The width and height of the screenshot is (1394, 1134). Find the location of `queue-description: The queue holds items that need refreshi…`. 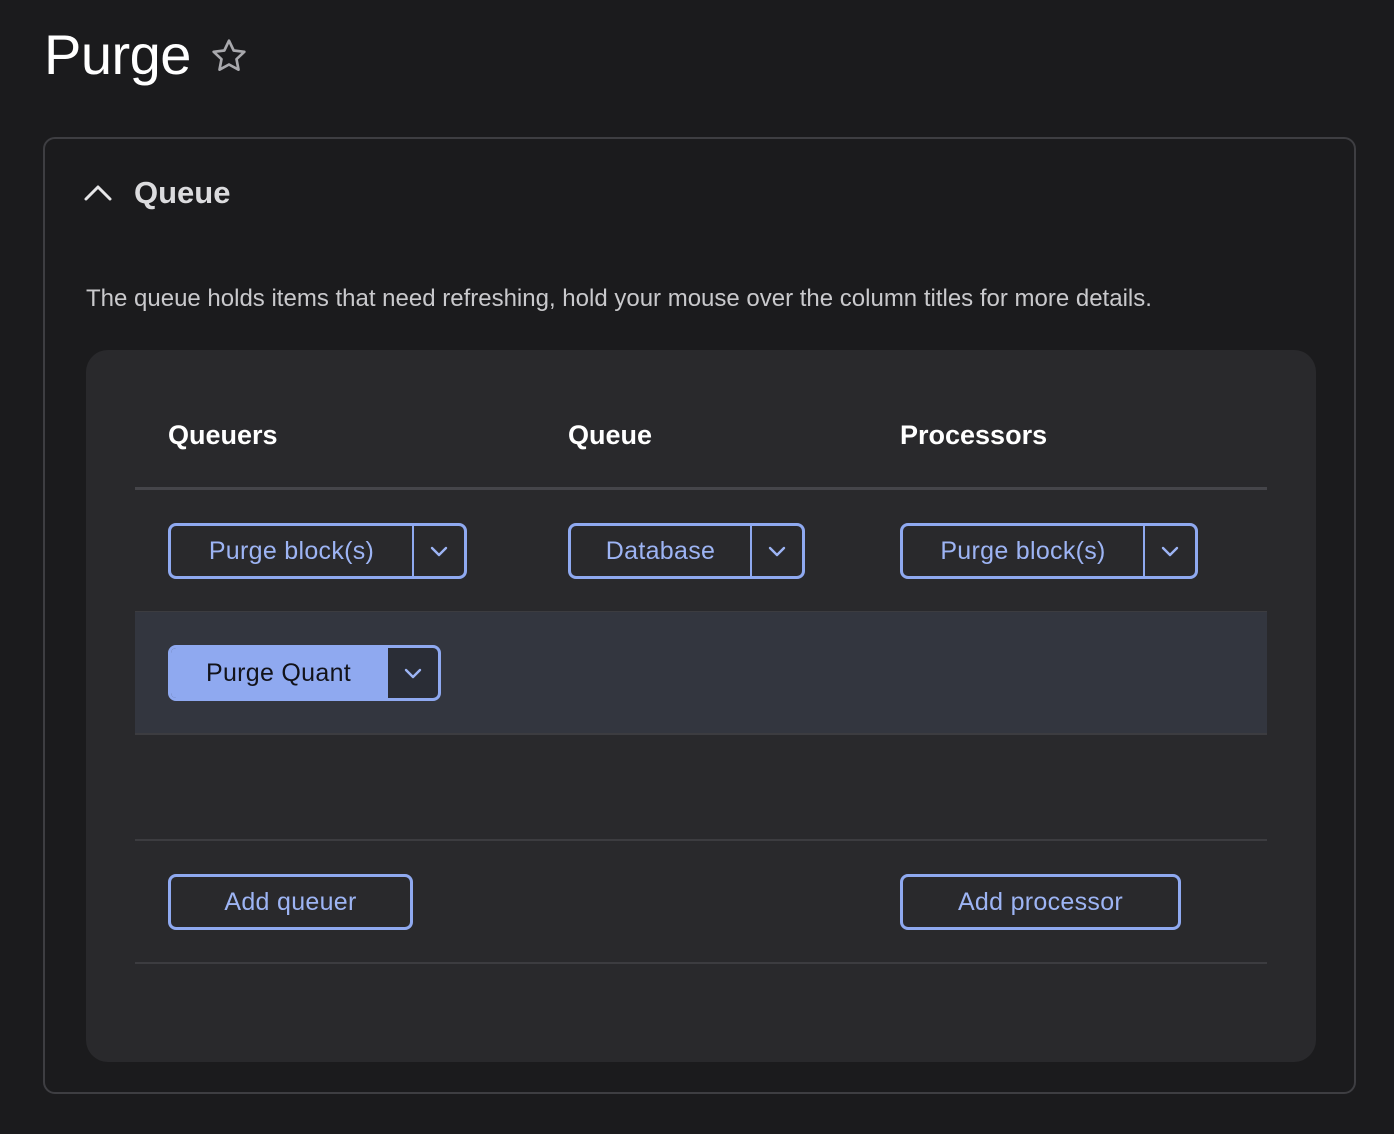

queue-description: The queue holds items that need refreshi… is located at coordinates (619, 298).